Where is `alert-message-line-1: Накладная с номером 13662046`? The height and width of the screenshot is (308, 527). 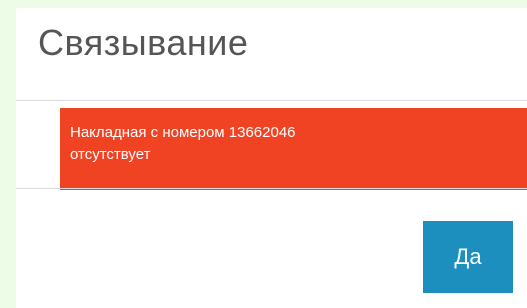 alert-message-line-1: Накладная с номером 13662046 is located at coordinates (183, 132).